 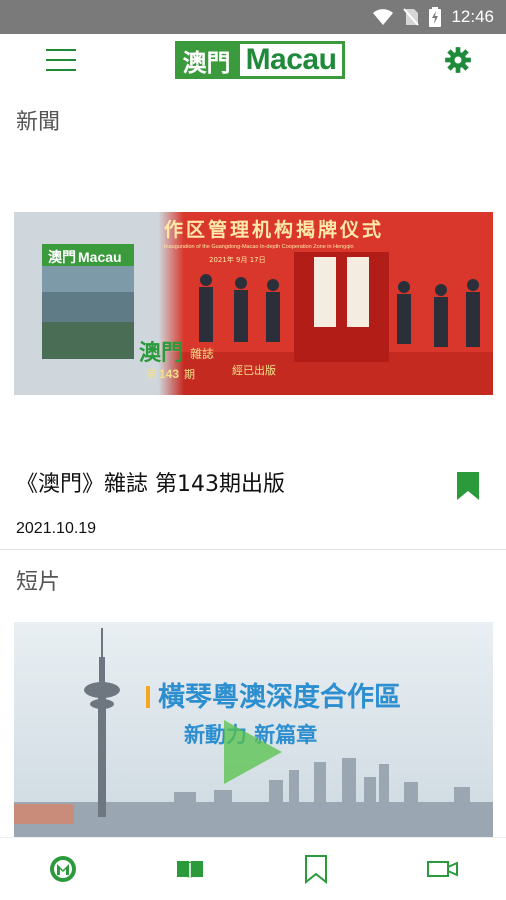 I want to click on no-sim-icon, so click(x=411, y=17).